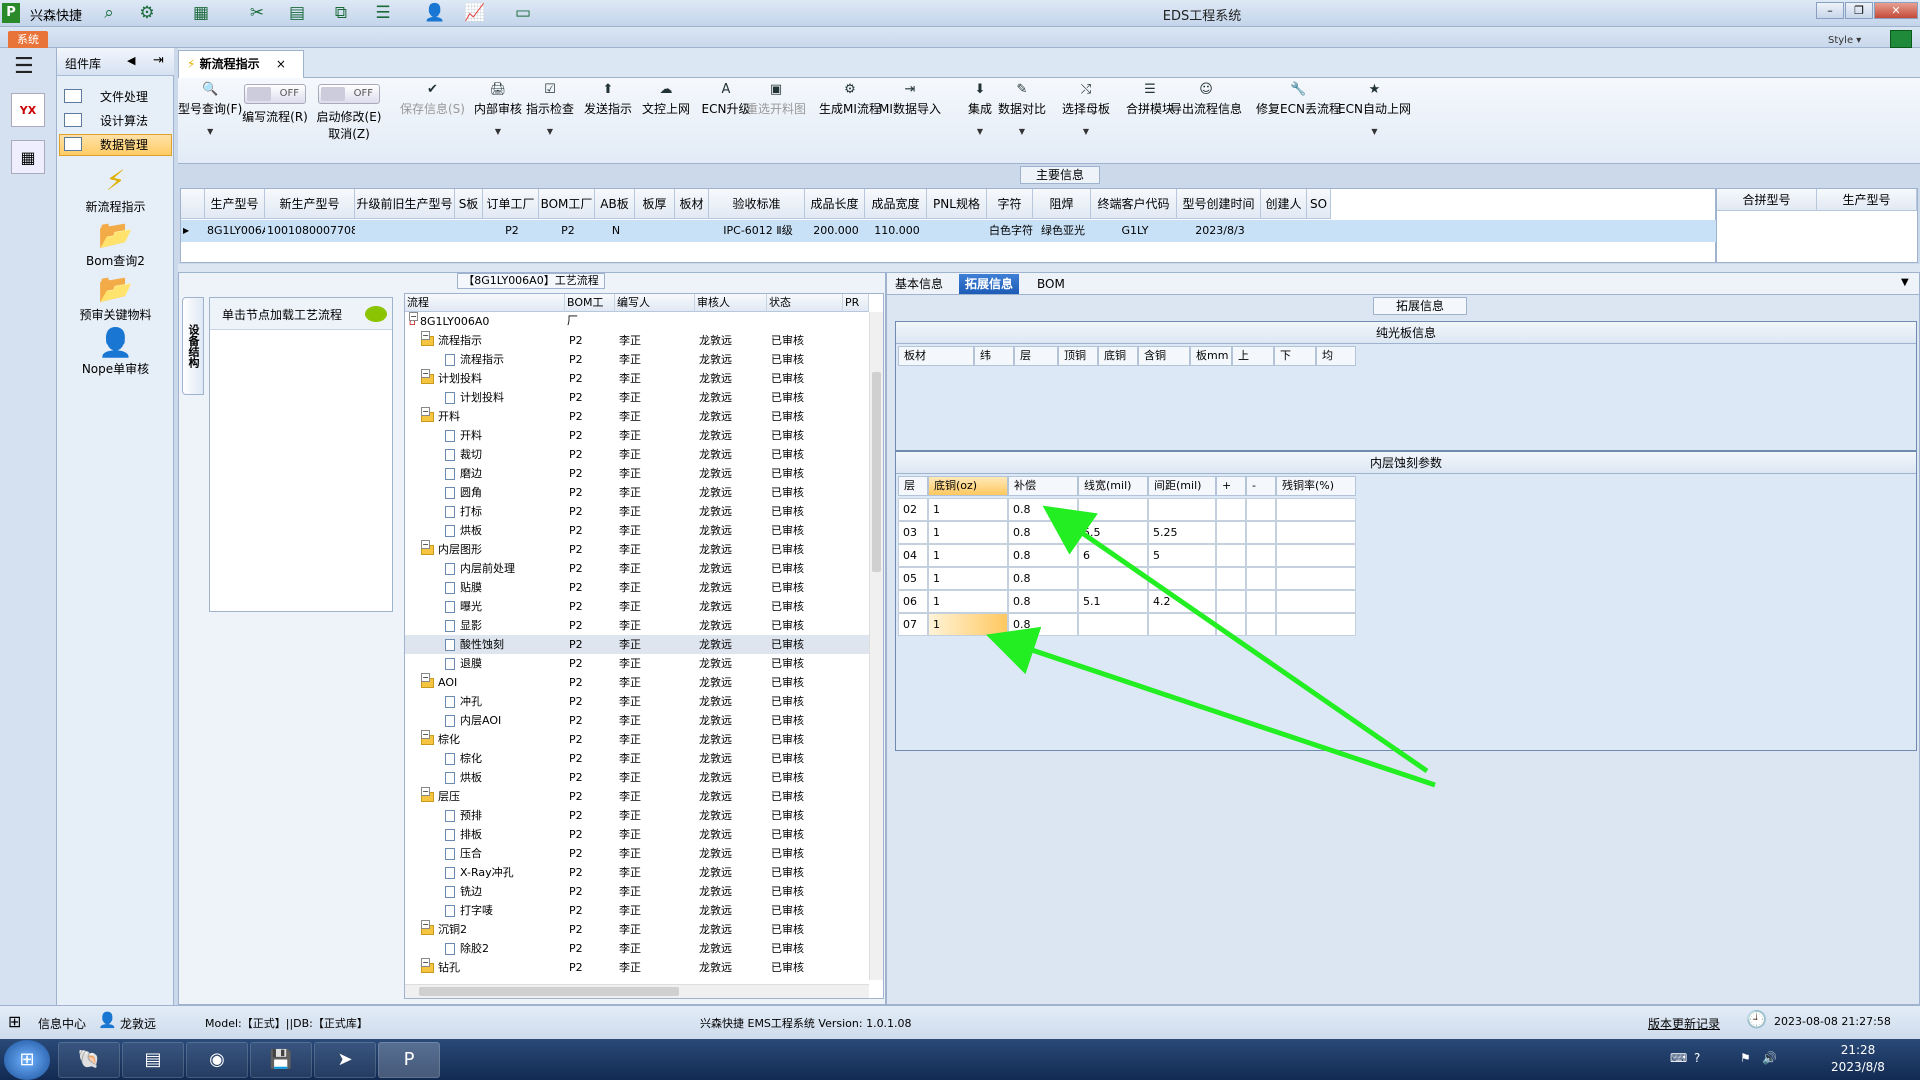 The image size is (1920, 1080). I want to click on close-button: ✕, so click(1896, 10).